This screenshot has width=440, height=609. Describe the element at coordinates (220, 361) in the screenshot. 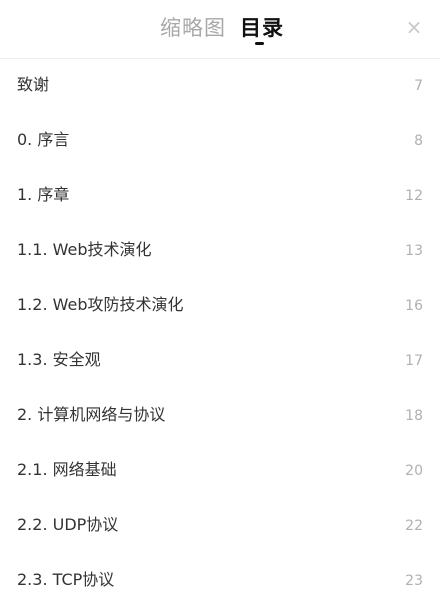

I see `toc-item: 1.3. 安全观 17` at that location.